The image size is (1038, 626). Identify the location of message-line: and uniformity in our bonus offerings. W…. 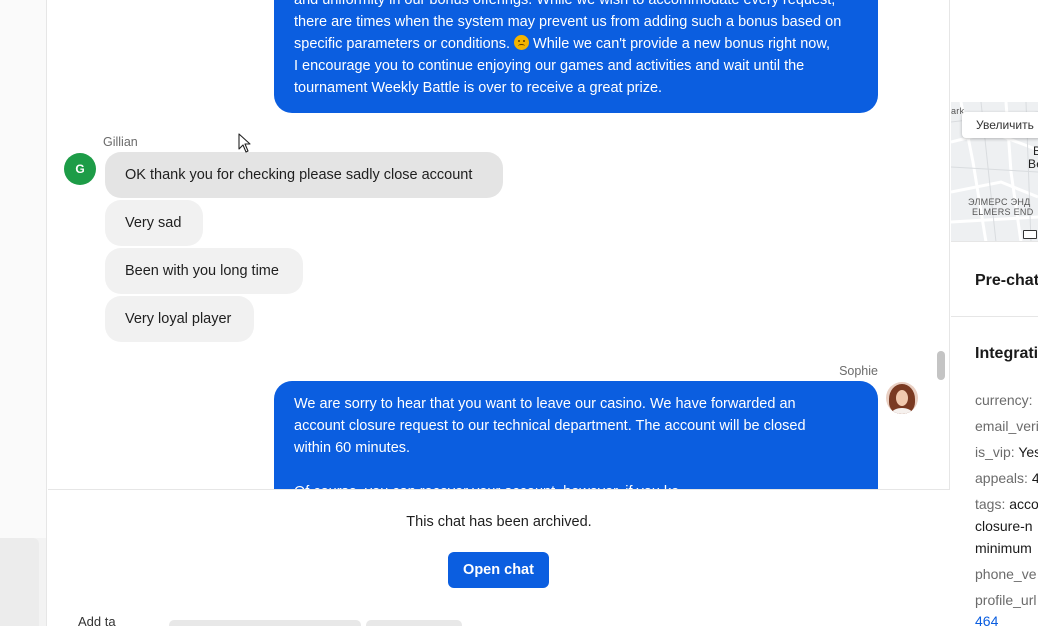
(565, 4).